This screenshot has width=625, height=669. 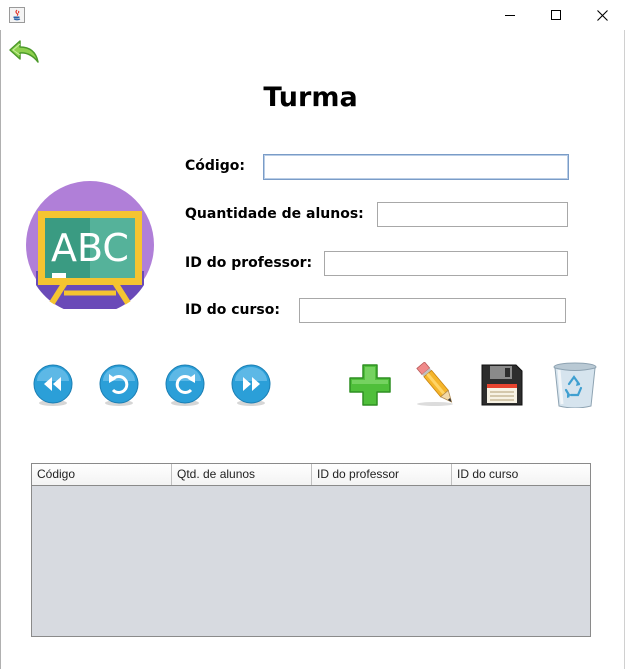 What do you see at coordinates (215, 166) in the screenshot?
I see `codigo-label: Código:` at bounding box center [215, 166].